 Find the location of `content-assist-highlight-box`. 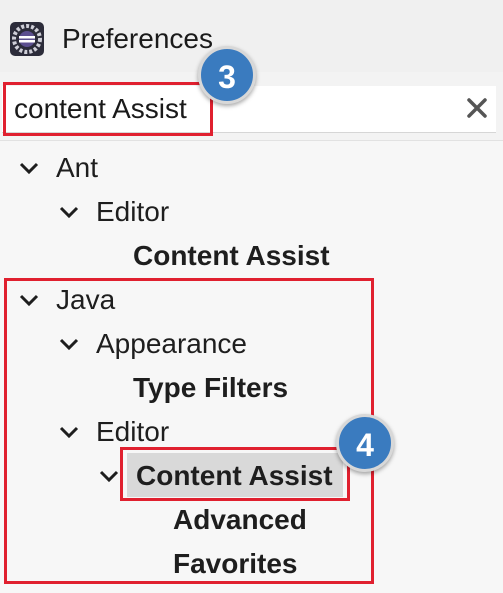

content-assist-highlight-box is located at coordinates (235, 474).